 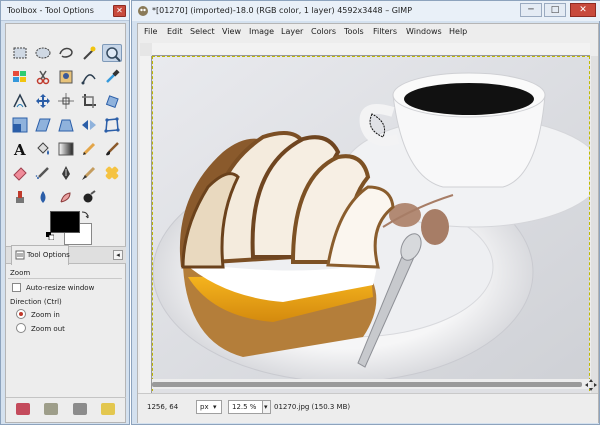 What do you see at coordinates (323, 31) in the screenshot?
I see `menu-colors: Colors` at bounding box center [323, 31].